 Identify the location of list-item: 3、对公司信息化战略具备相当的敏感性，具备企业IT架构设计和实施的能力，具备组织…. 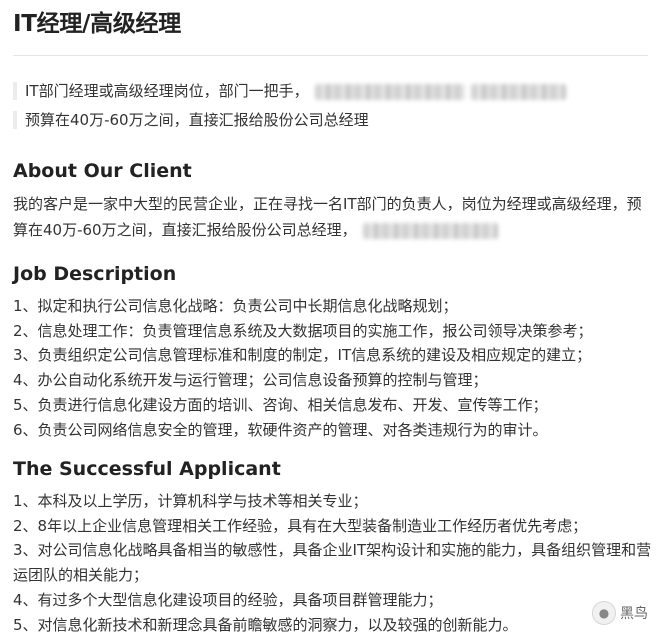
(332, 563).